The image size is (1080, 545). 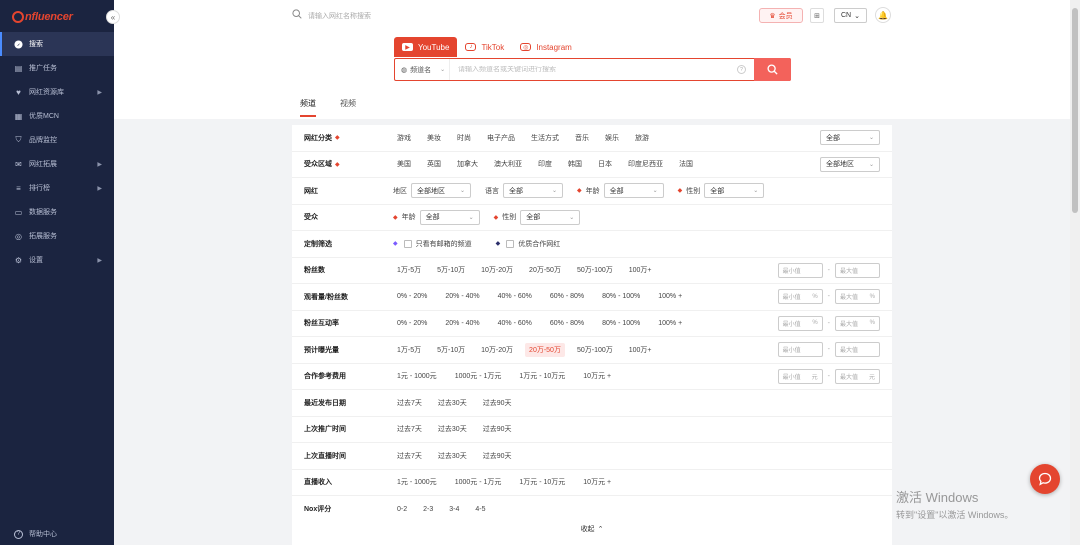 I want to click on sidebar-item-extend-service: ◎ 拓展服务, so click(x=57, y=236).